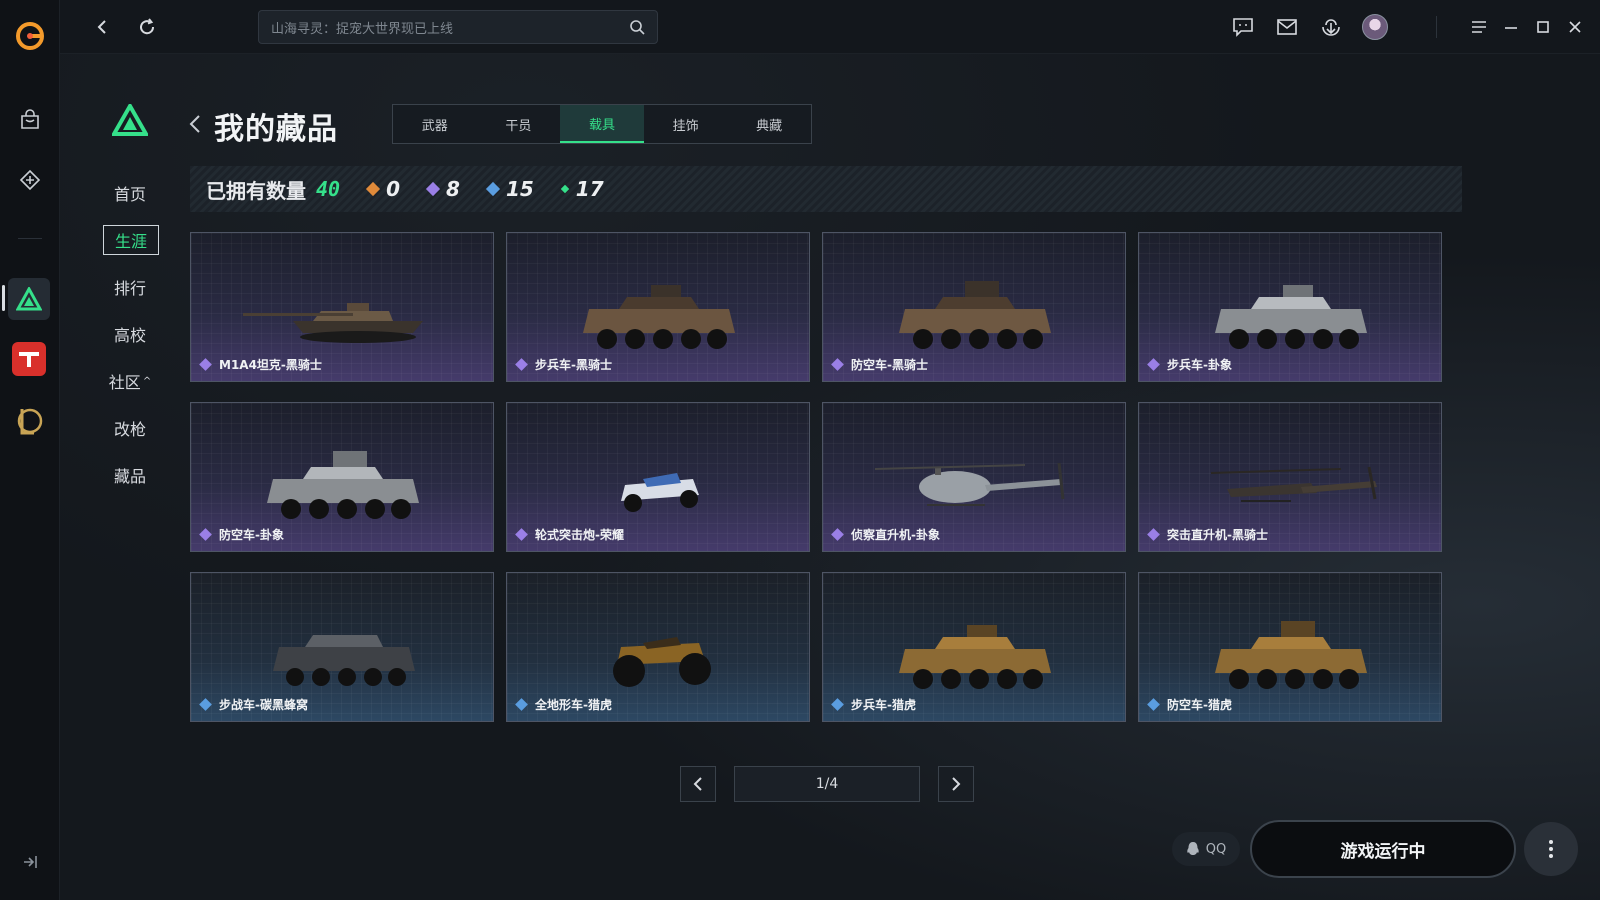  I want to click on store-bag-icon, so click(30, 120).